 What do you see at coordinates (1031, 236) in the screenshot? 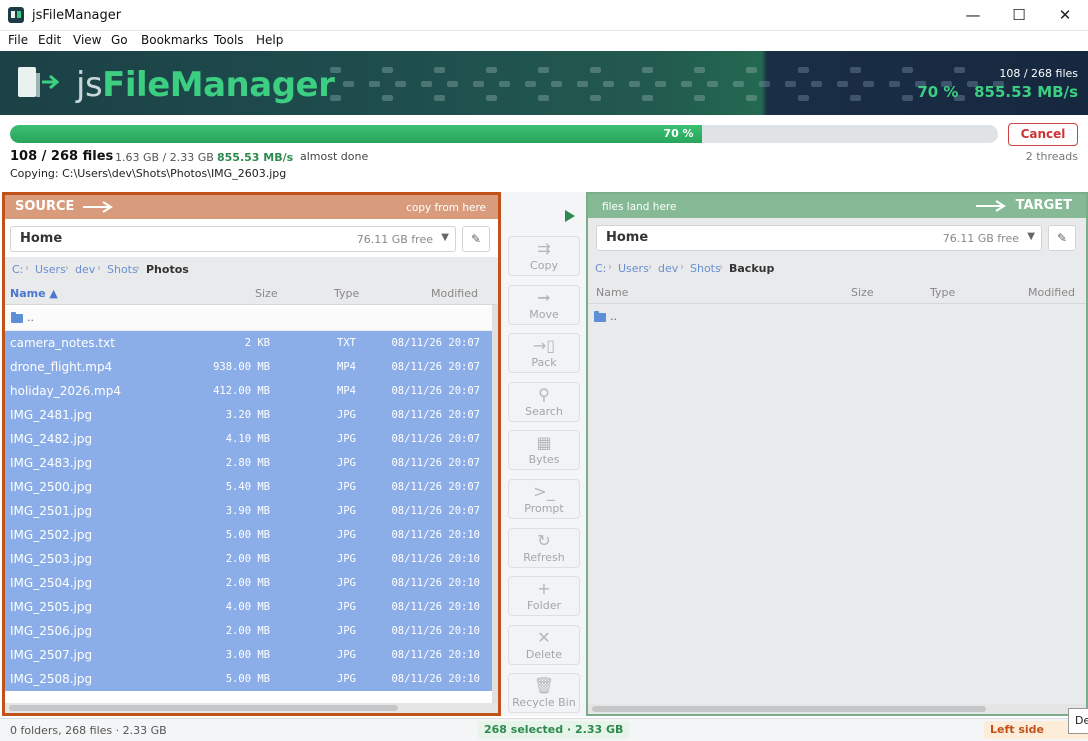
I see `chevron-down-icon: ▼` at bounding box center [1031, 236].